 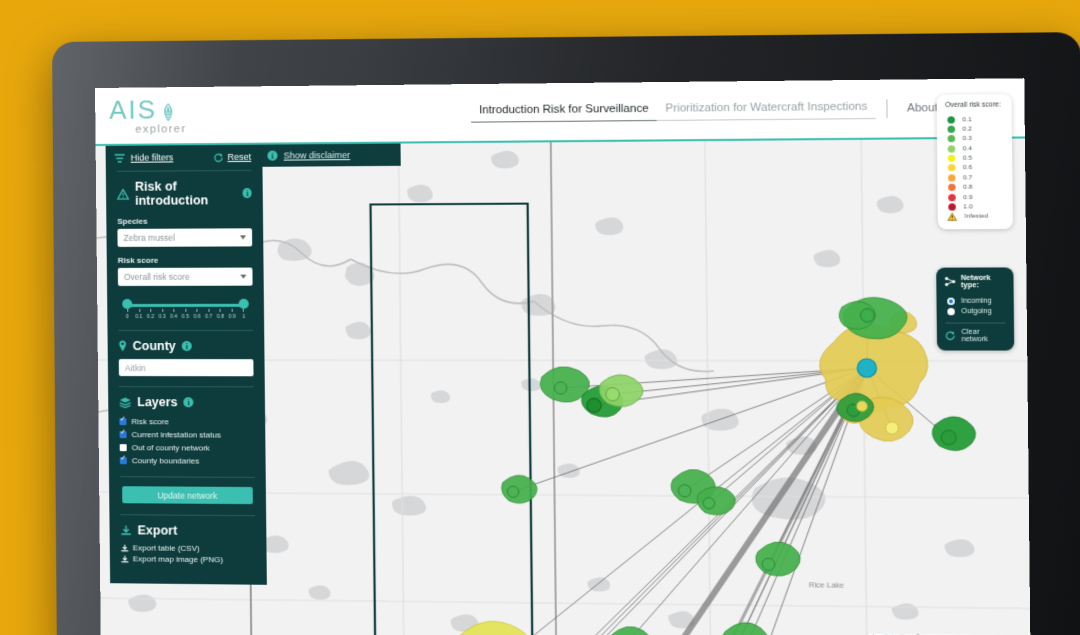 I want to click on network-option-label: Outgoing, so click(x=976, y=311).